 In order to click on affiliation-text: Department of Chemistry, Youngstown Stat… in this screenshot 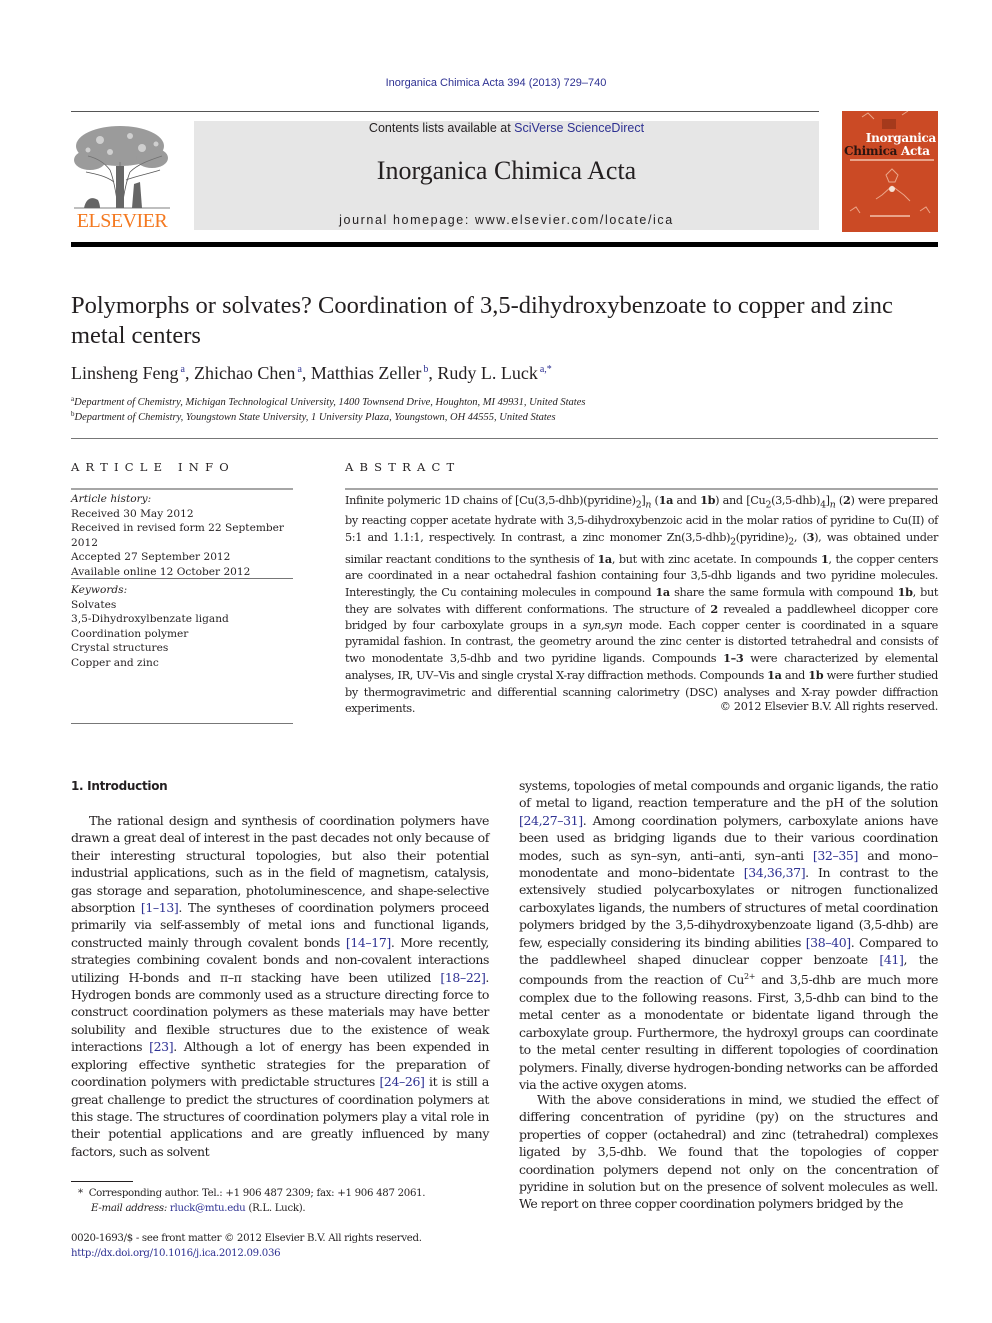, I will do `click(315, 417)`.